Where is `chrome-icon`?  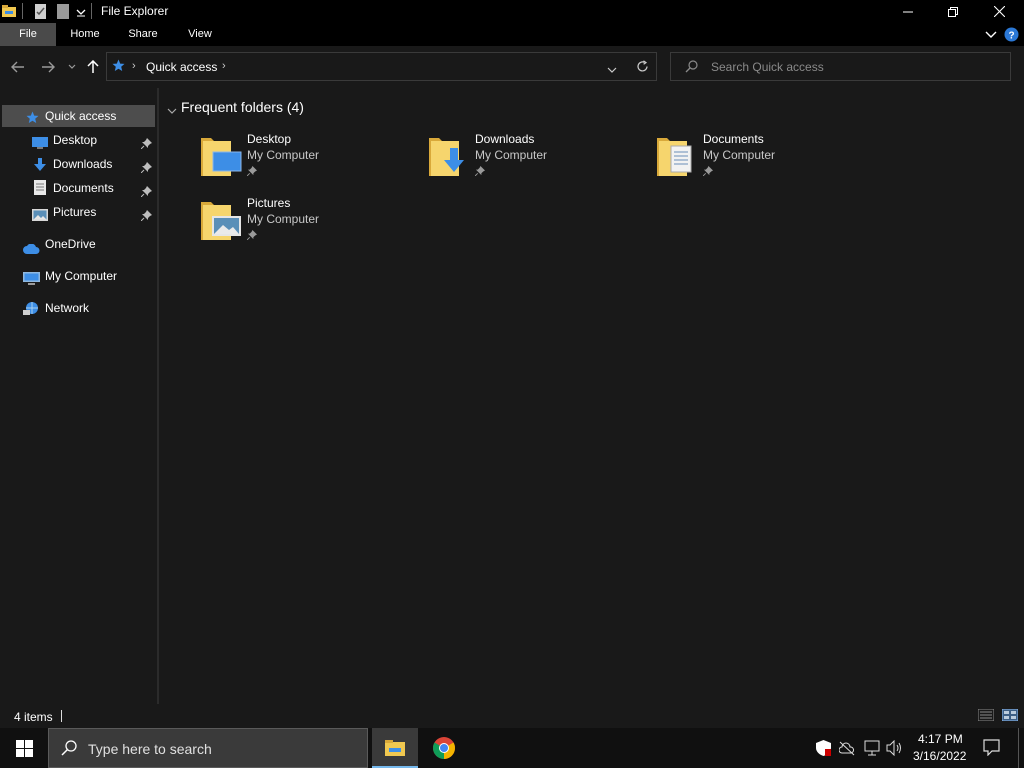
chrome-icon is located at coordinates (444, 749).